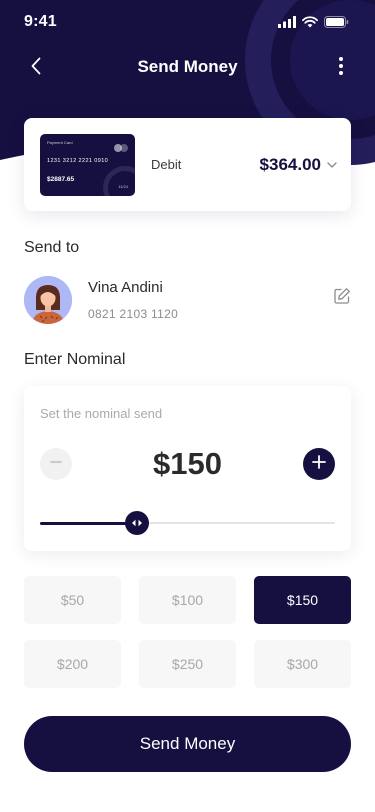  I want to click on nominal-slider, so click(187, 523).